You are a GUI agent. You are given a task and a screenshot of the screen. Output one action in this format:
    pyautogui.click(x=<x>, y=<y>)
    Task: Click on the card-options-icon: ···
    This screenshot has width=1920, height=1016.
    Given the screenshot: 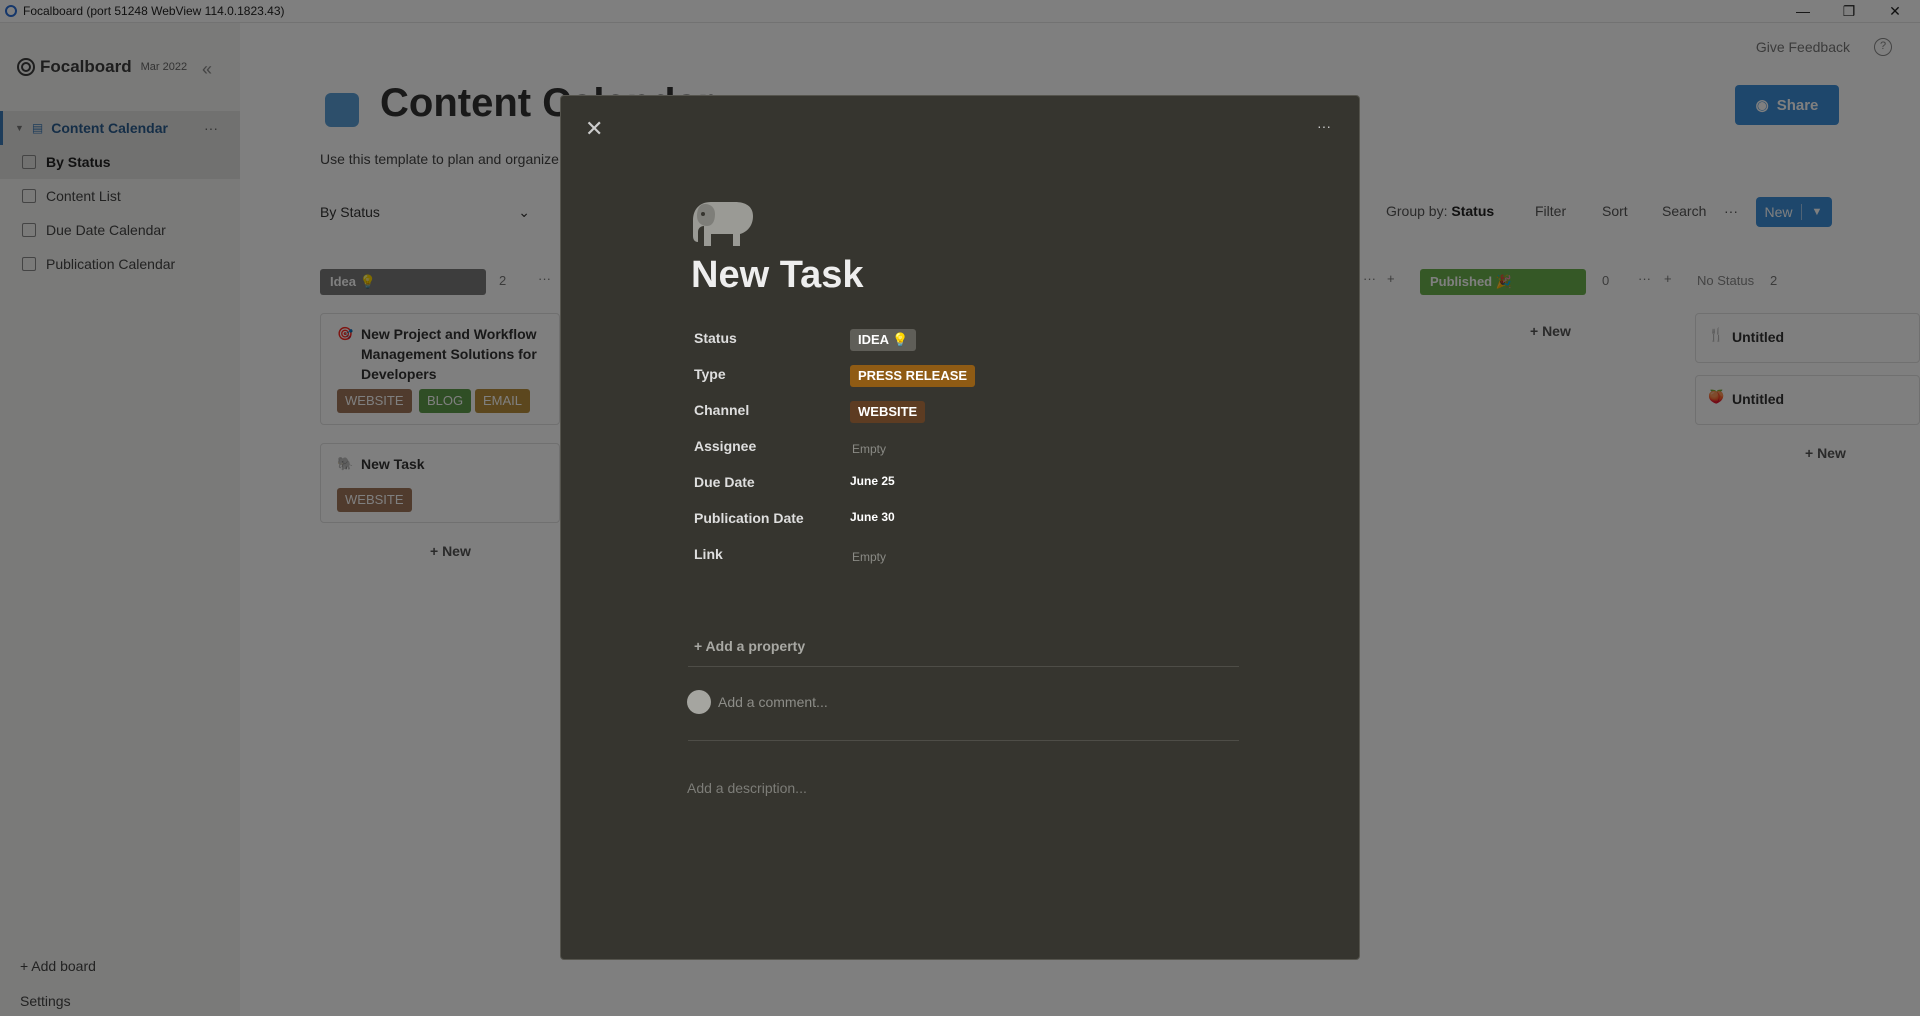 What is the action you would take?
    pyautogui.click(x=1324, y=126)
    